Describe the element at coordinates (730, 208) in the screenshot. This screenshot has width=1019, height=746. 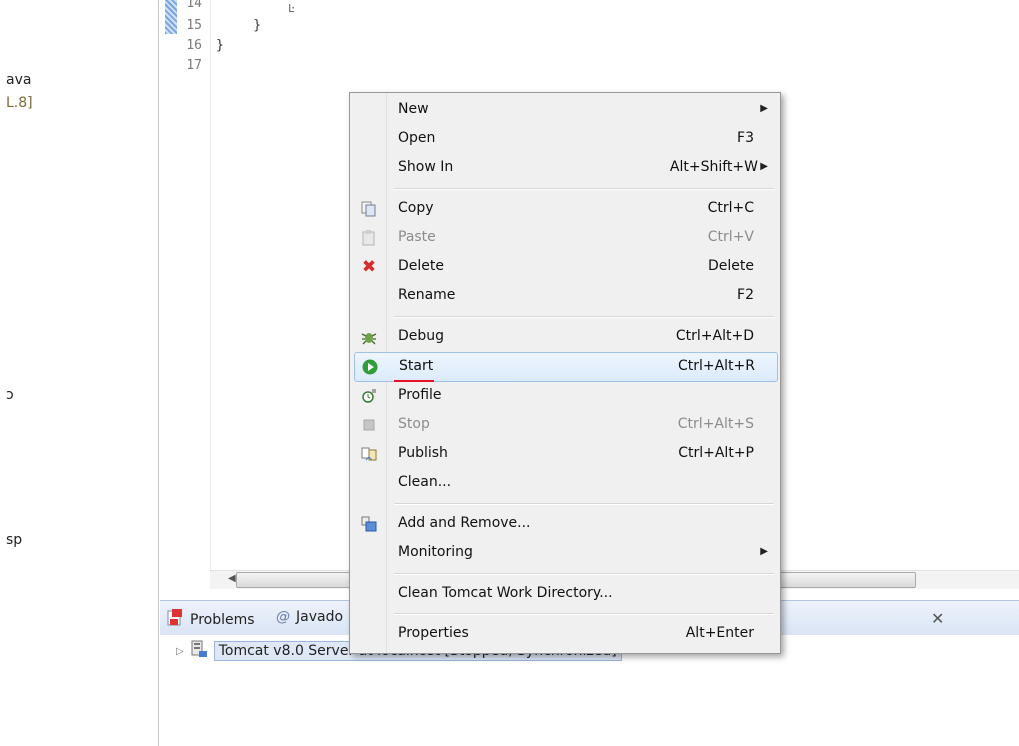
I see `menu-item-shortcut: Ctrl+C` at that location.